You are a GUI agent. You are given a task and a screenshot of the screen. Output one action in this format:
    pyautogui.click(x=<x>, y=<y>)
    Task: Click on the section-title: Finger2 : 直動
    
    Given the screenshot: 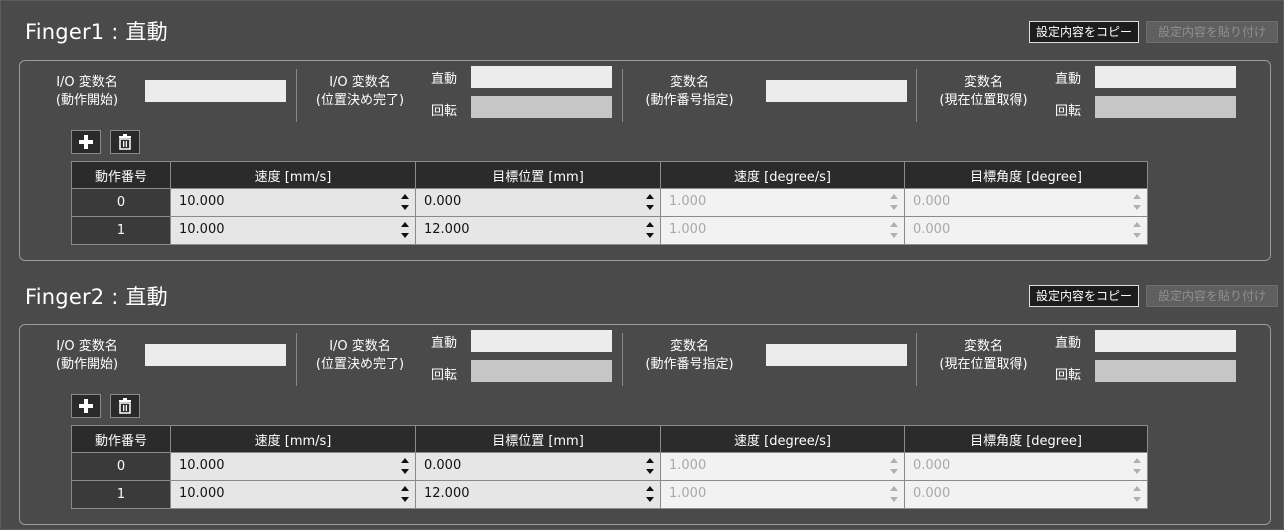 What is the action you would take?
    pyautogui.click(x=96, y=297)
    